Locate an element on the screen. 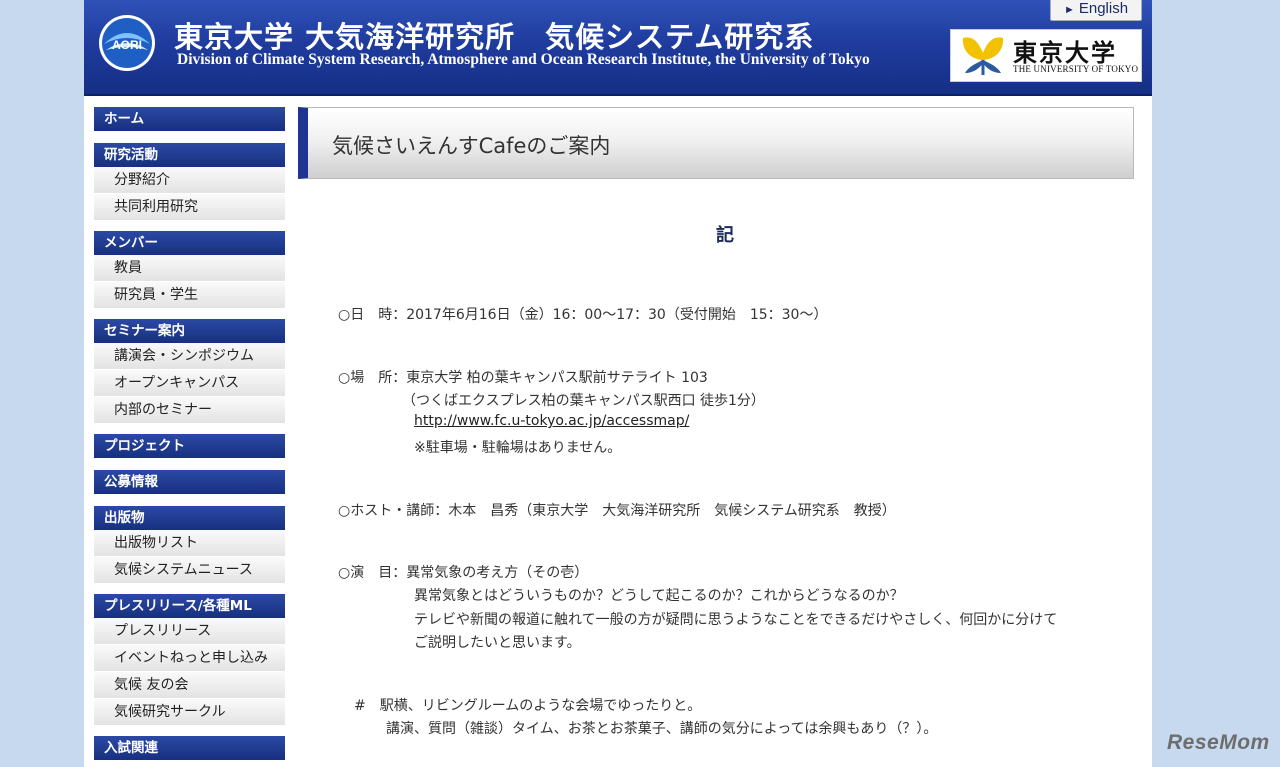 This screenshot has height=767, width=1280. sidebar-item-recruit: 公募情報 is located at coordinates (189, 482).